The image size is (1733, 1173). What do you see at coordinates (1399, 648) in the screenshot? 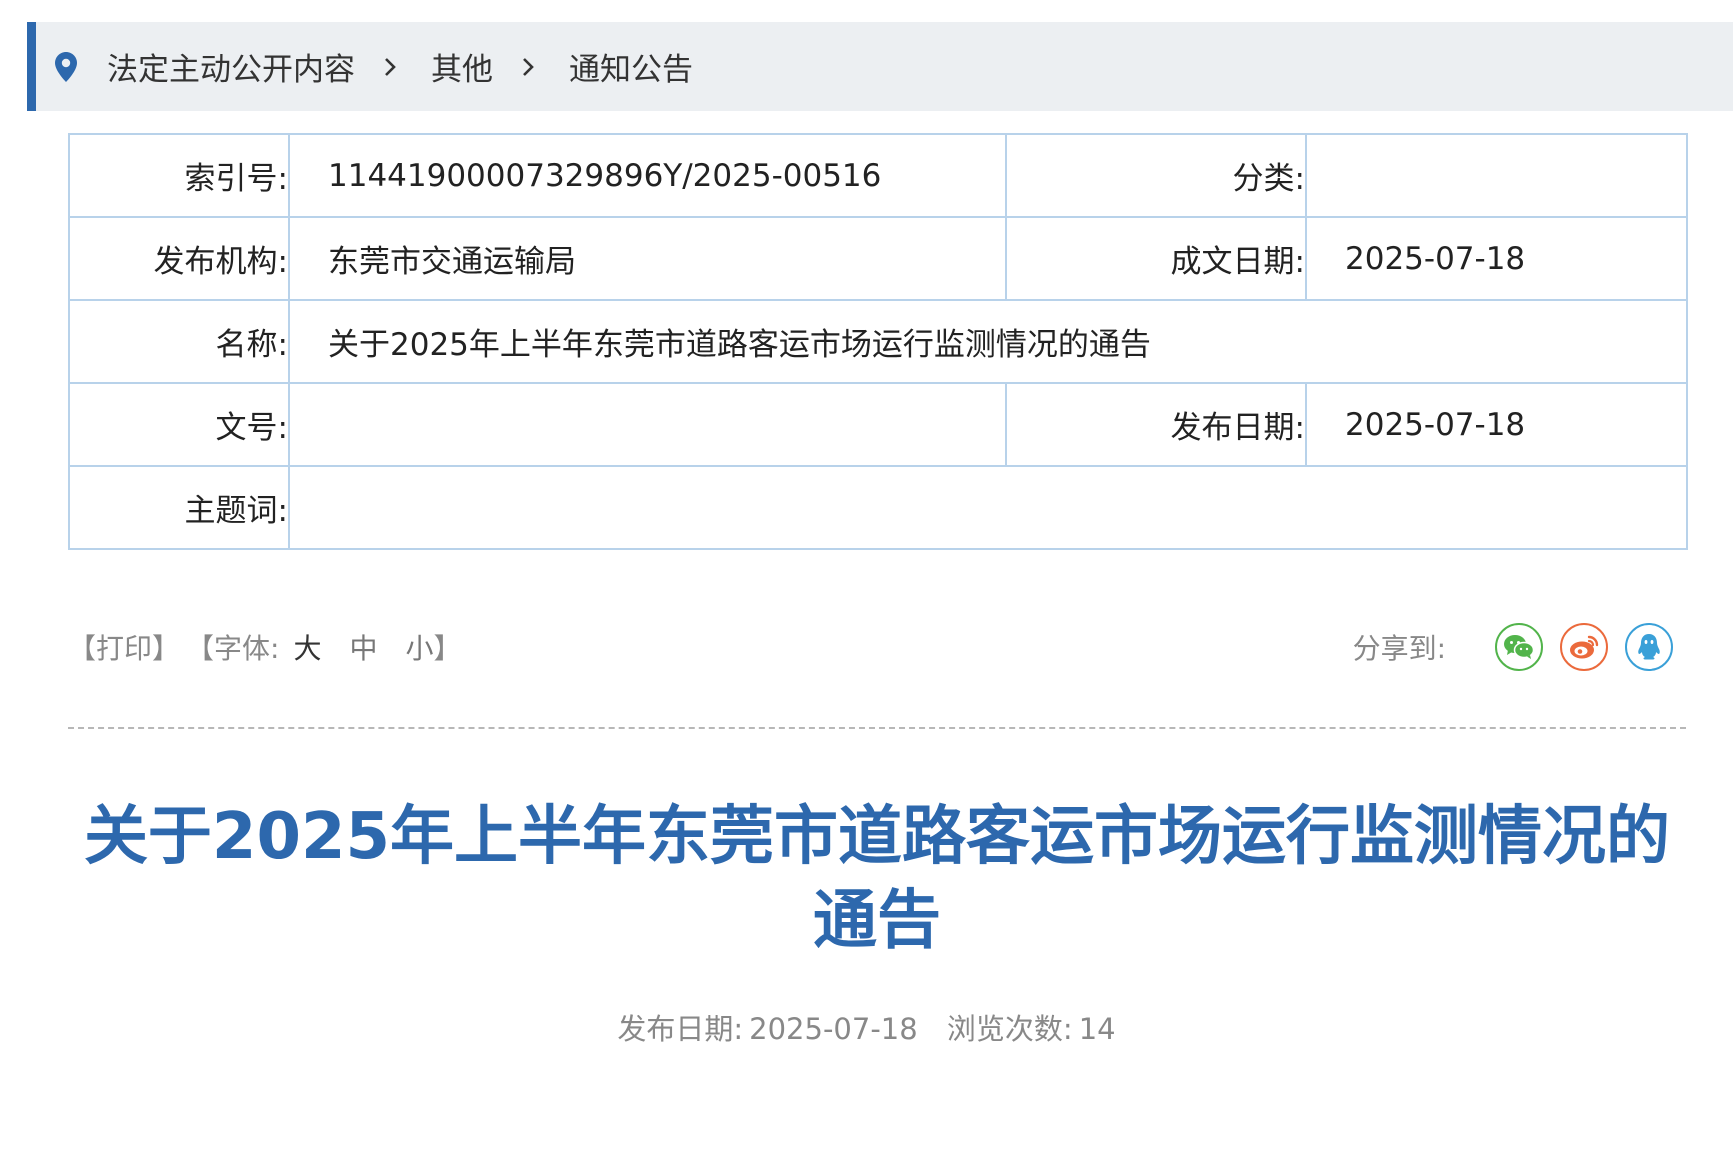
I see `share-label: 分享到:` at bounding box center [1399, 648].